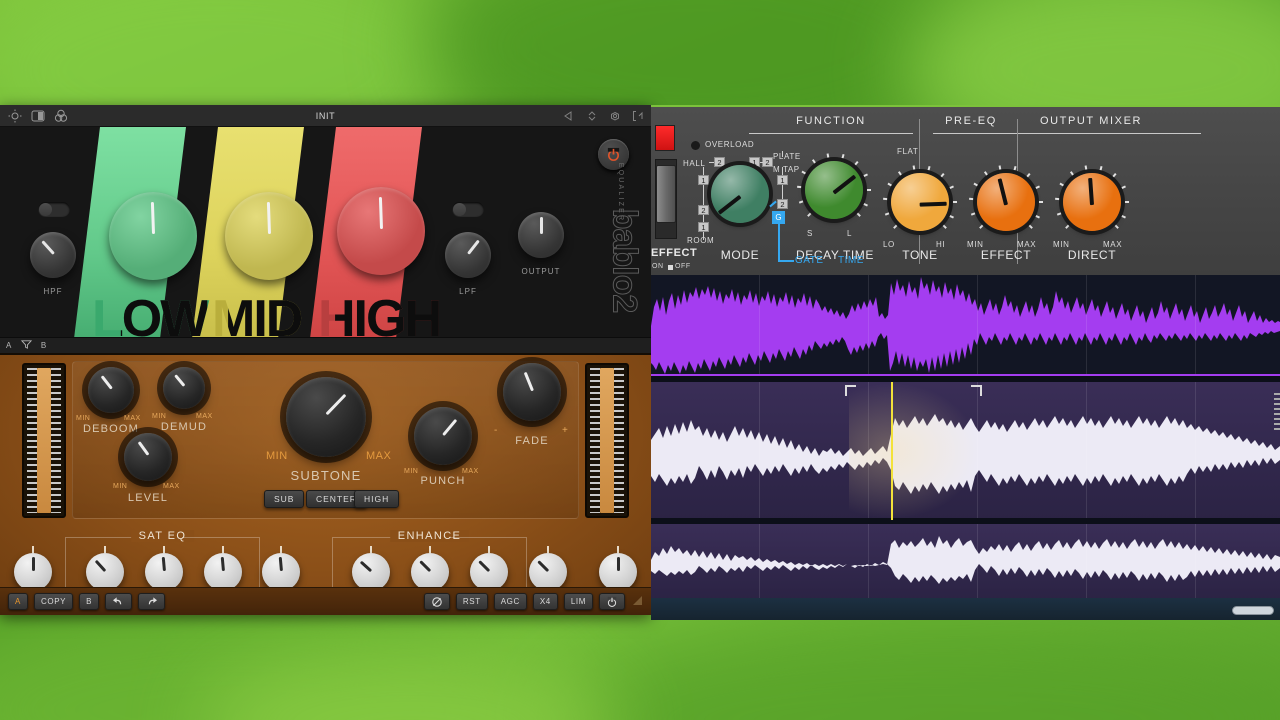 The image size is (1280, 720). I want to click on plugin-preset-title: INIT, so click(325, 115).